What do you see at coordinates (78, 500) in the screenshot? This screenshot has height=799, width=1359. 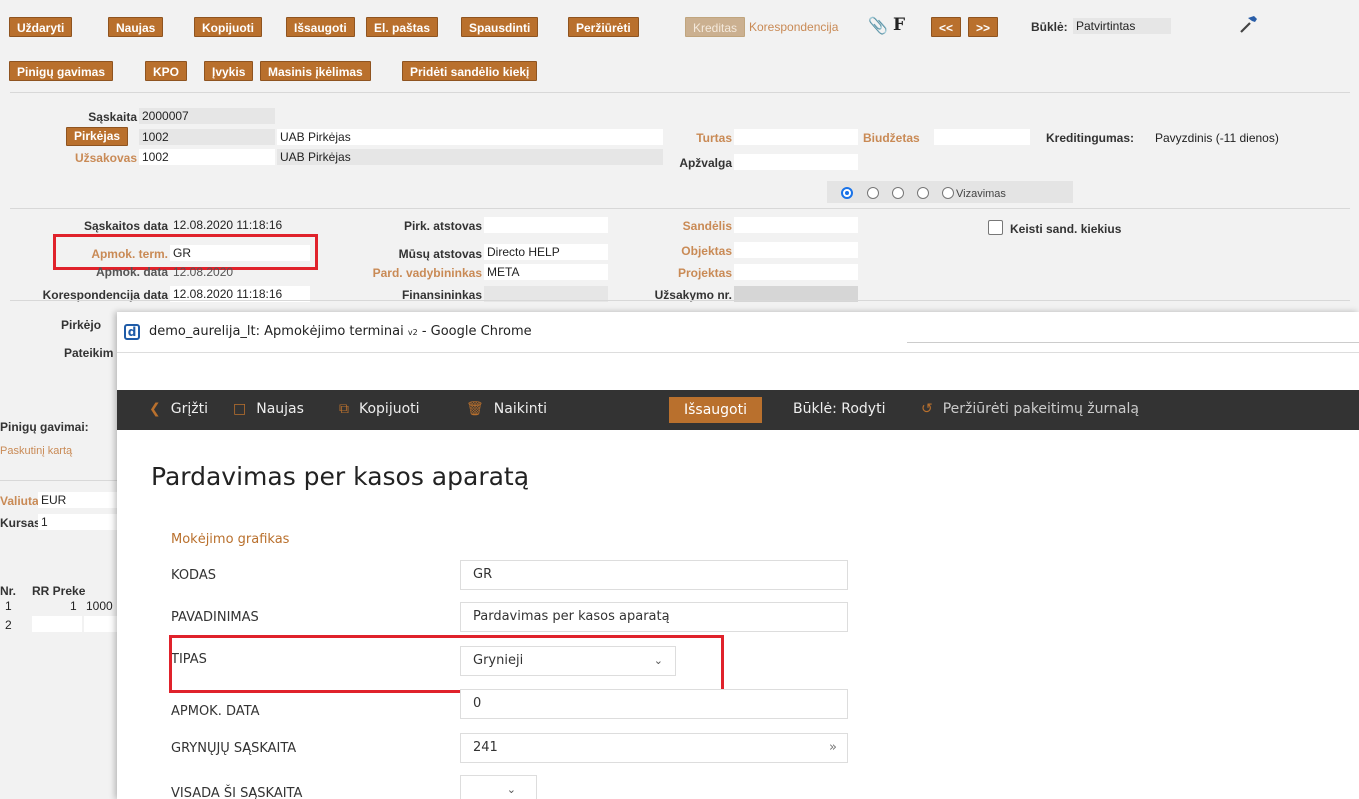 I see `currency-field: EUR` at bounding box center [78, 500].